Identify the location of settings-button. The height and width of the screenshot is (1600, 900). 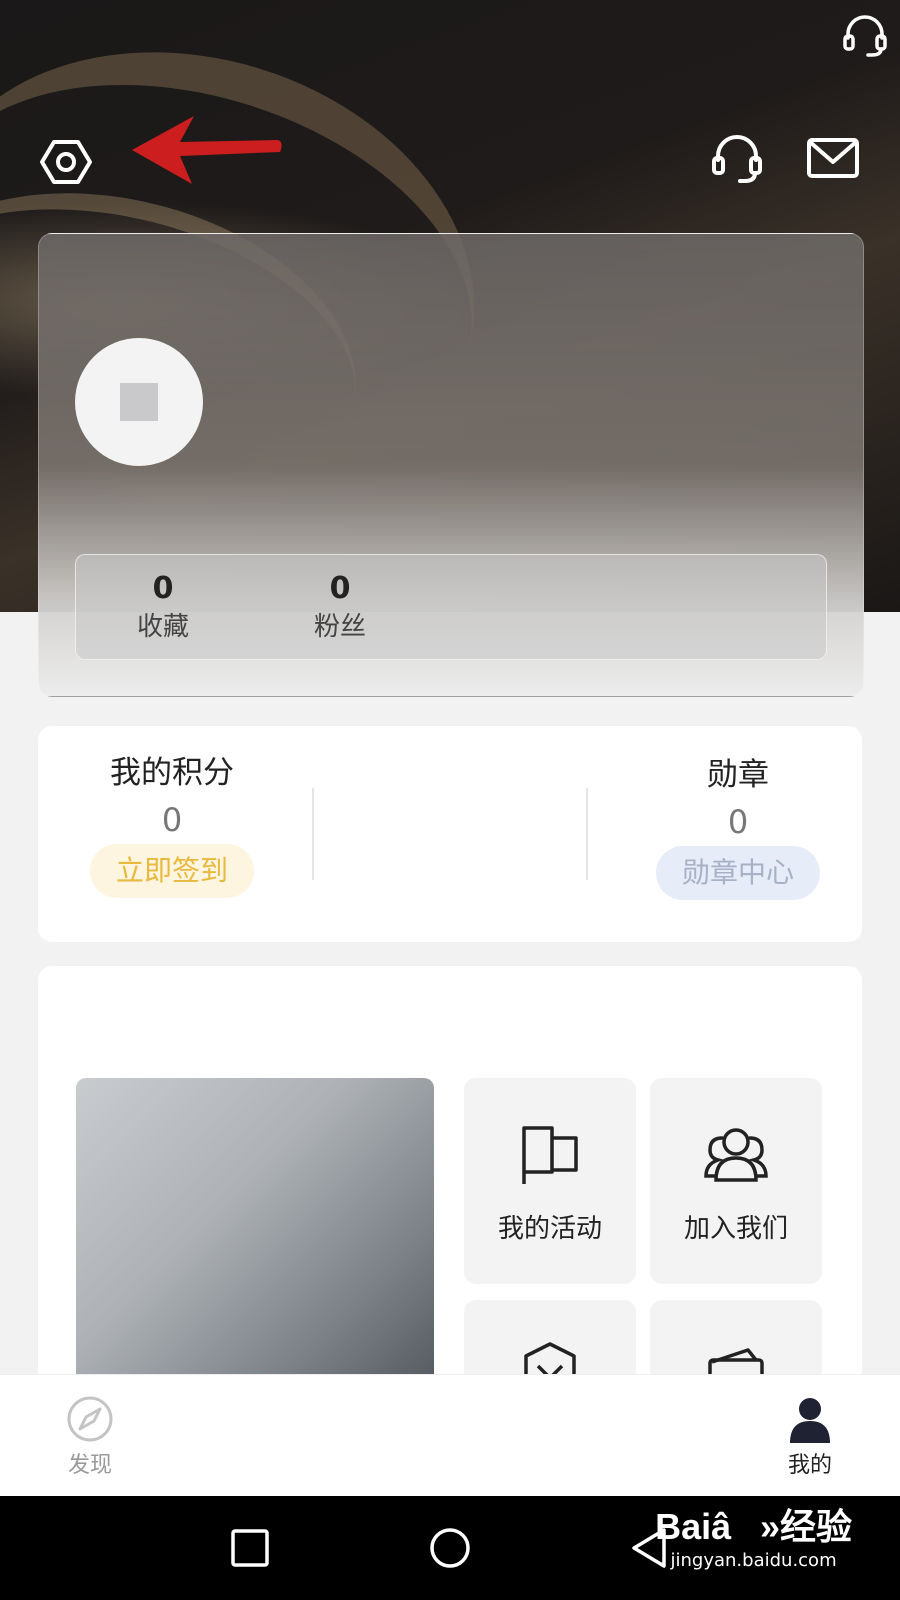
(66, 162).